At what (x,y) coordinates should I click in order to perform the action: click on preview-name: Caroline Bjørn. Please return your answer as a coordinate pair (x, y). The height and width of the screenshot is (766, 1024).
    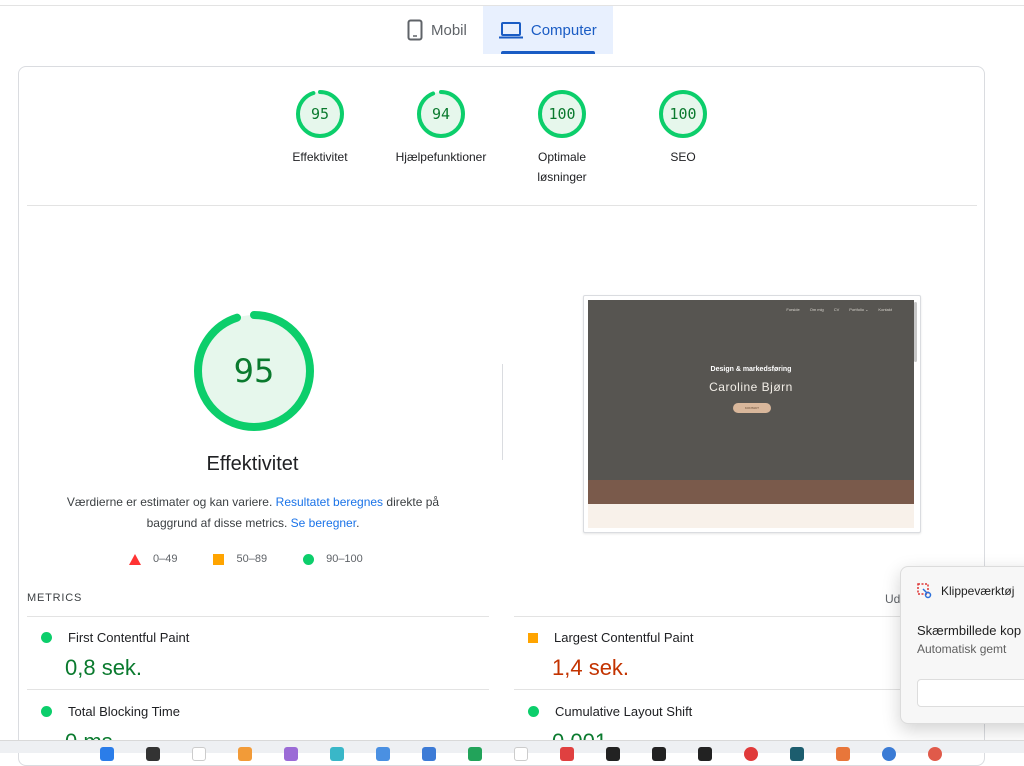
    Looking at the image, I should click on (751, 387).